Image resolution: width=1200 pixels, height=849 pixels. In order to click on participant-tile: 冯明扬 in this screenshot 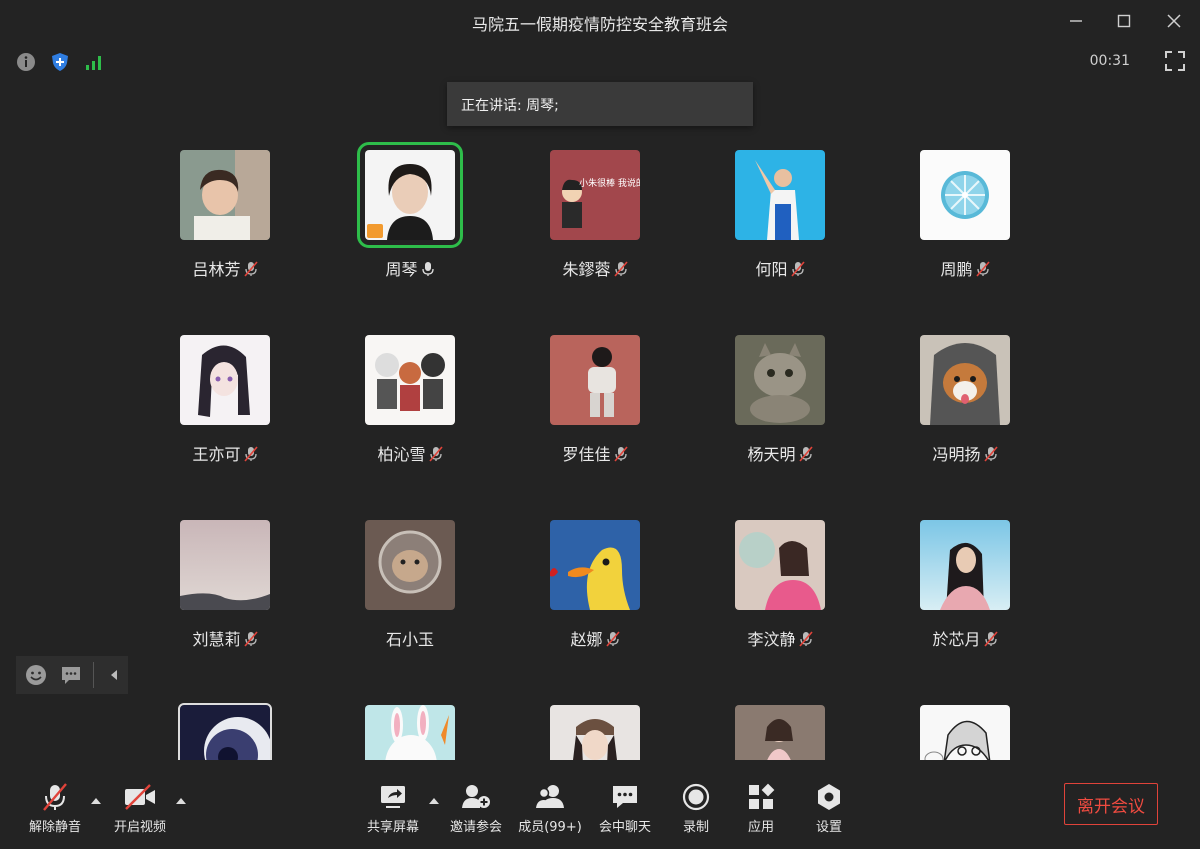, I will do `click(965, 405)`.